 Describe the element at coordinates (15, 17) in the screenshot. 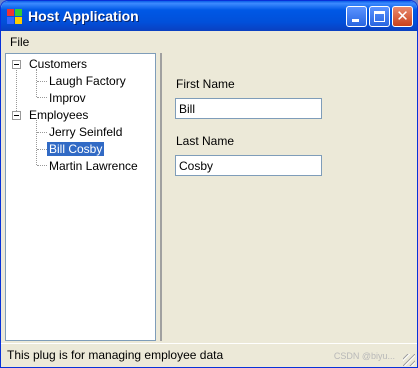

I see `app-icon` at that location.